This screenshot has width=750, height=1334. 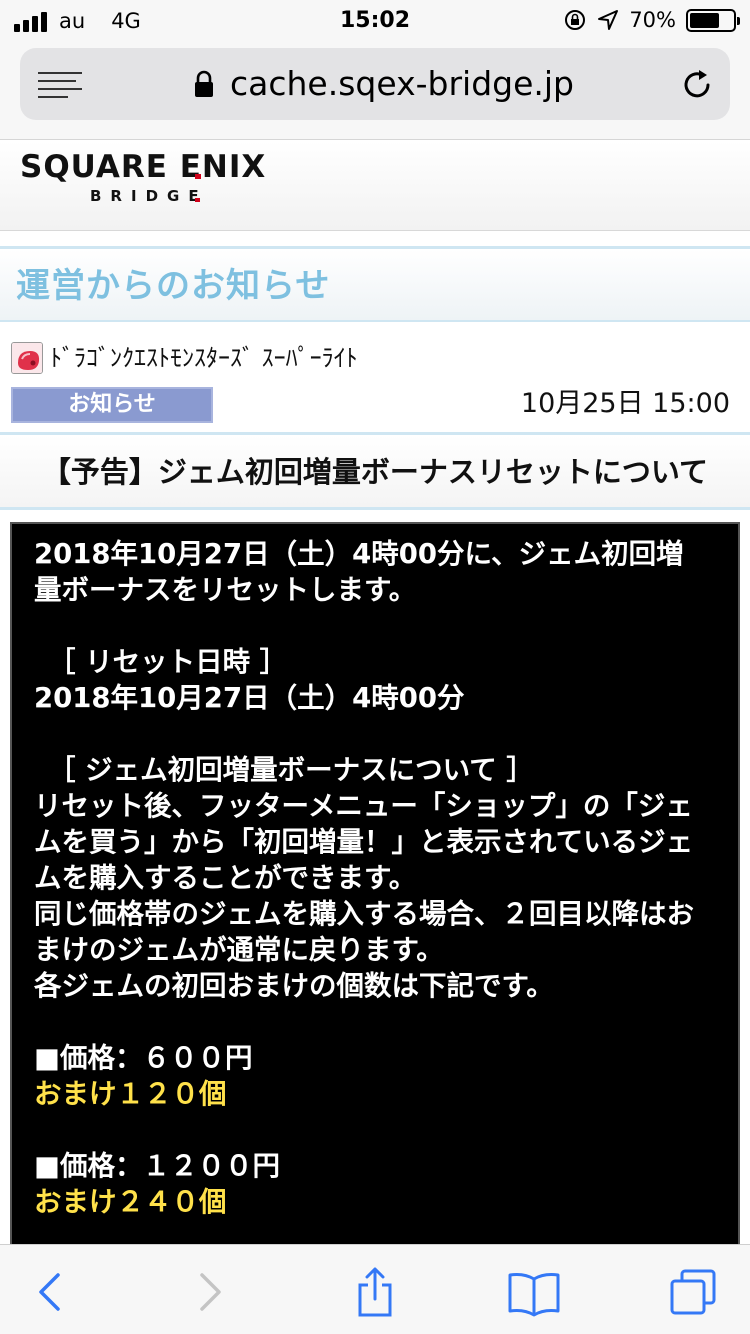 What do you see at coordinates (705, 20) in the screenshot?
I see `battery-level` at bounding box center [705, 20].